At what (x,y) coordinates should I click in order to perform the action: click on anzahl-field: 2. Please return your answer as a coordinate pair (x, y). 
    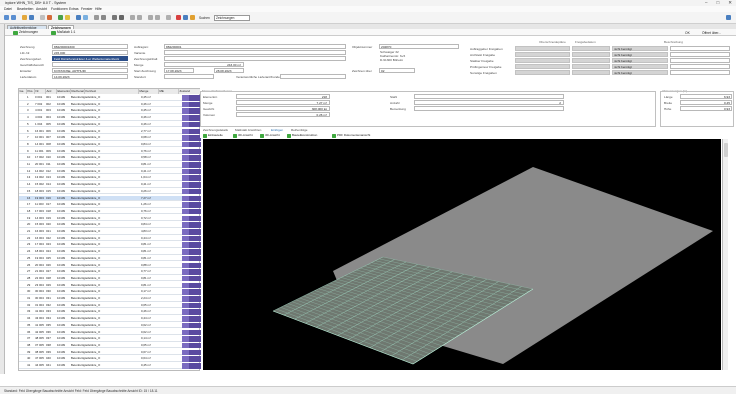
    Looking at the image, I should click on (489, 102).